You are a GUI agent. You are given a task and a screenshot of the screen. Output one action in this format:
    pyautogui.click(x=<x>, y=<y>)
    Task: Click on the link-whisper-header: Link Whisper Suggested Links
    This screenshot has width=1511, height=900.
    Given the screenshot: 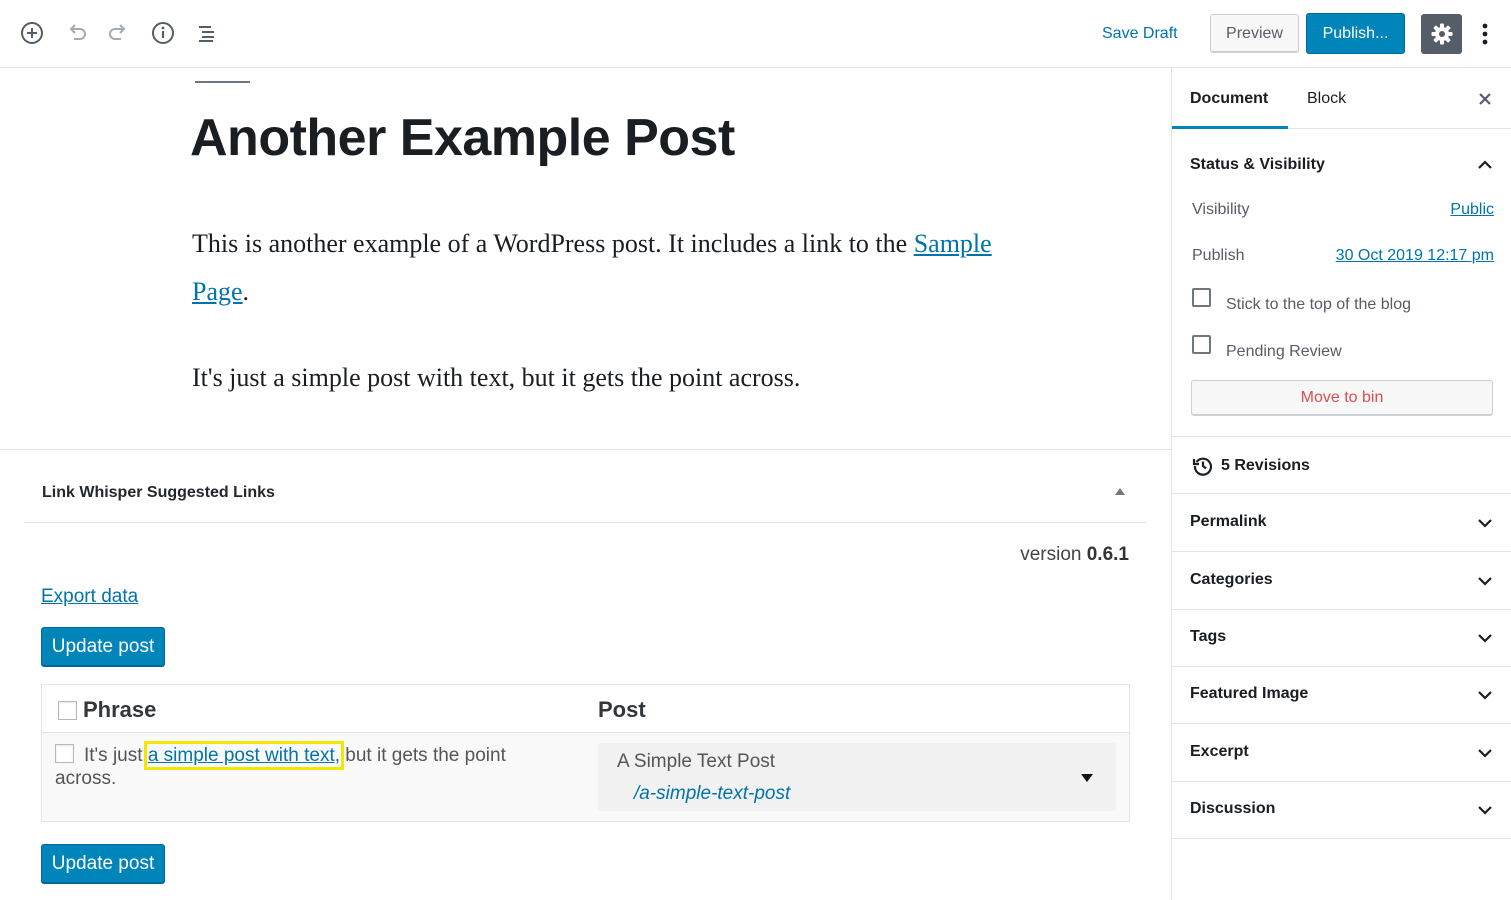 What is the action you would take?
    pyautogui.click(x=585, y=486)
    